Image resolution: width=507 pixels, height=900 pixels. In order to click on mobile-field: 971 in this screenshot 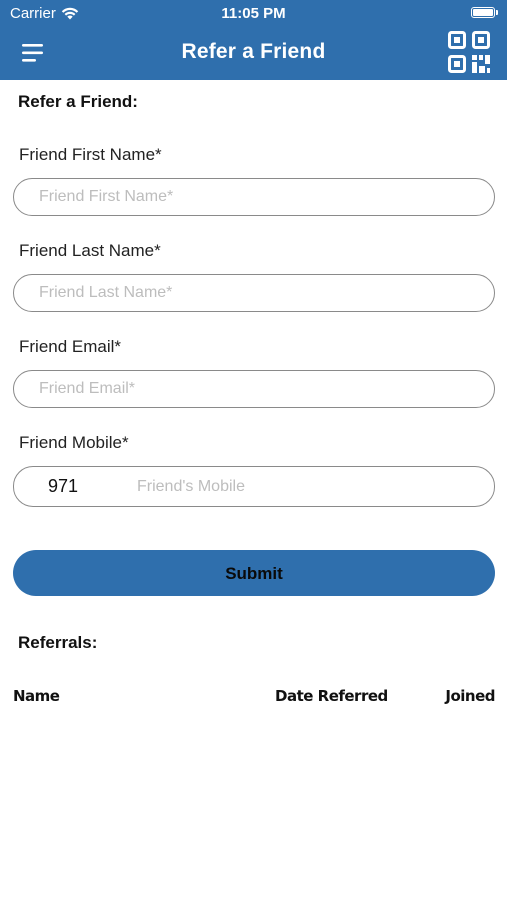, I will do `click(254, 486)`.